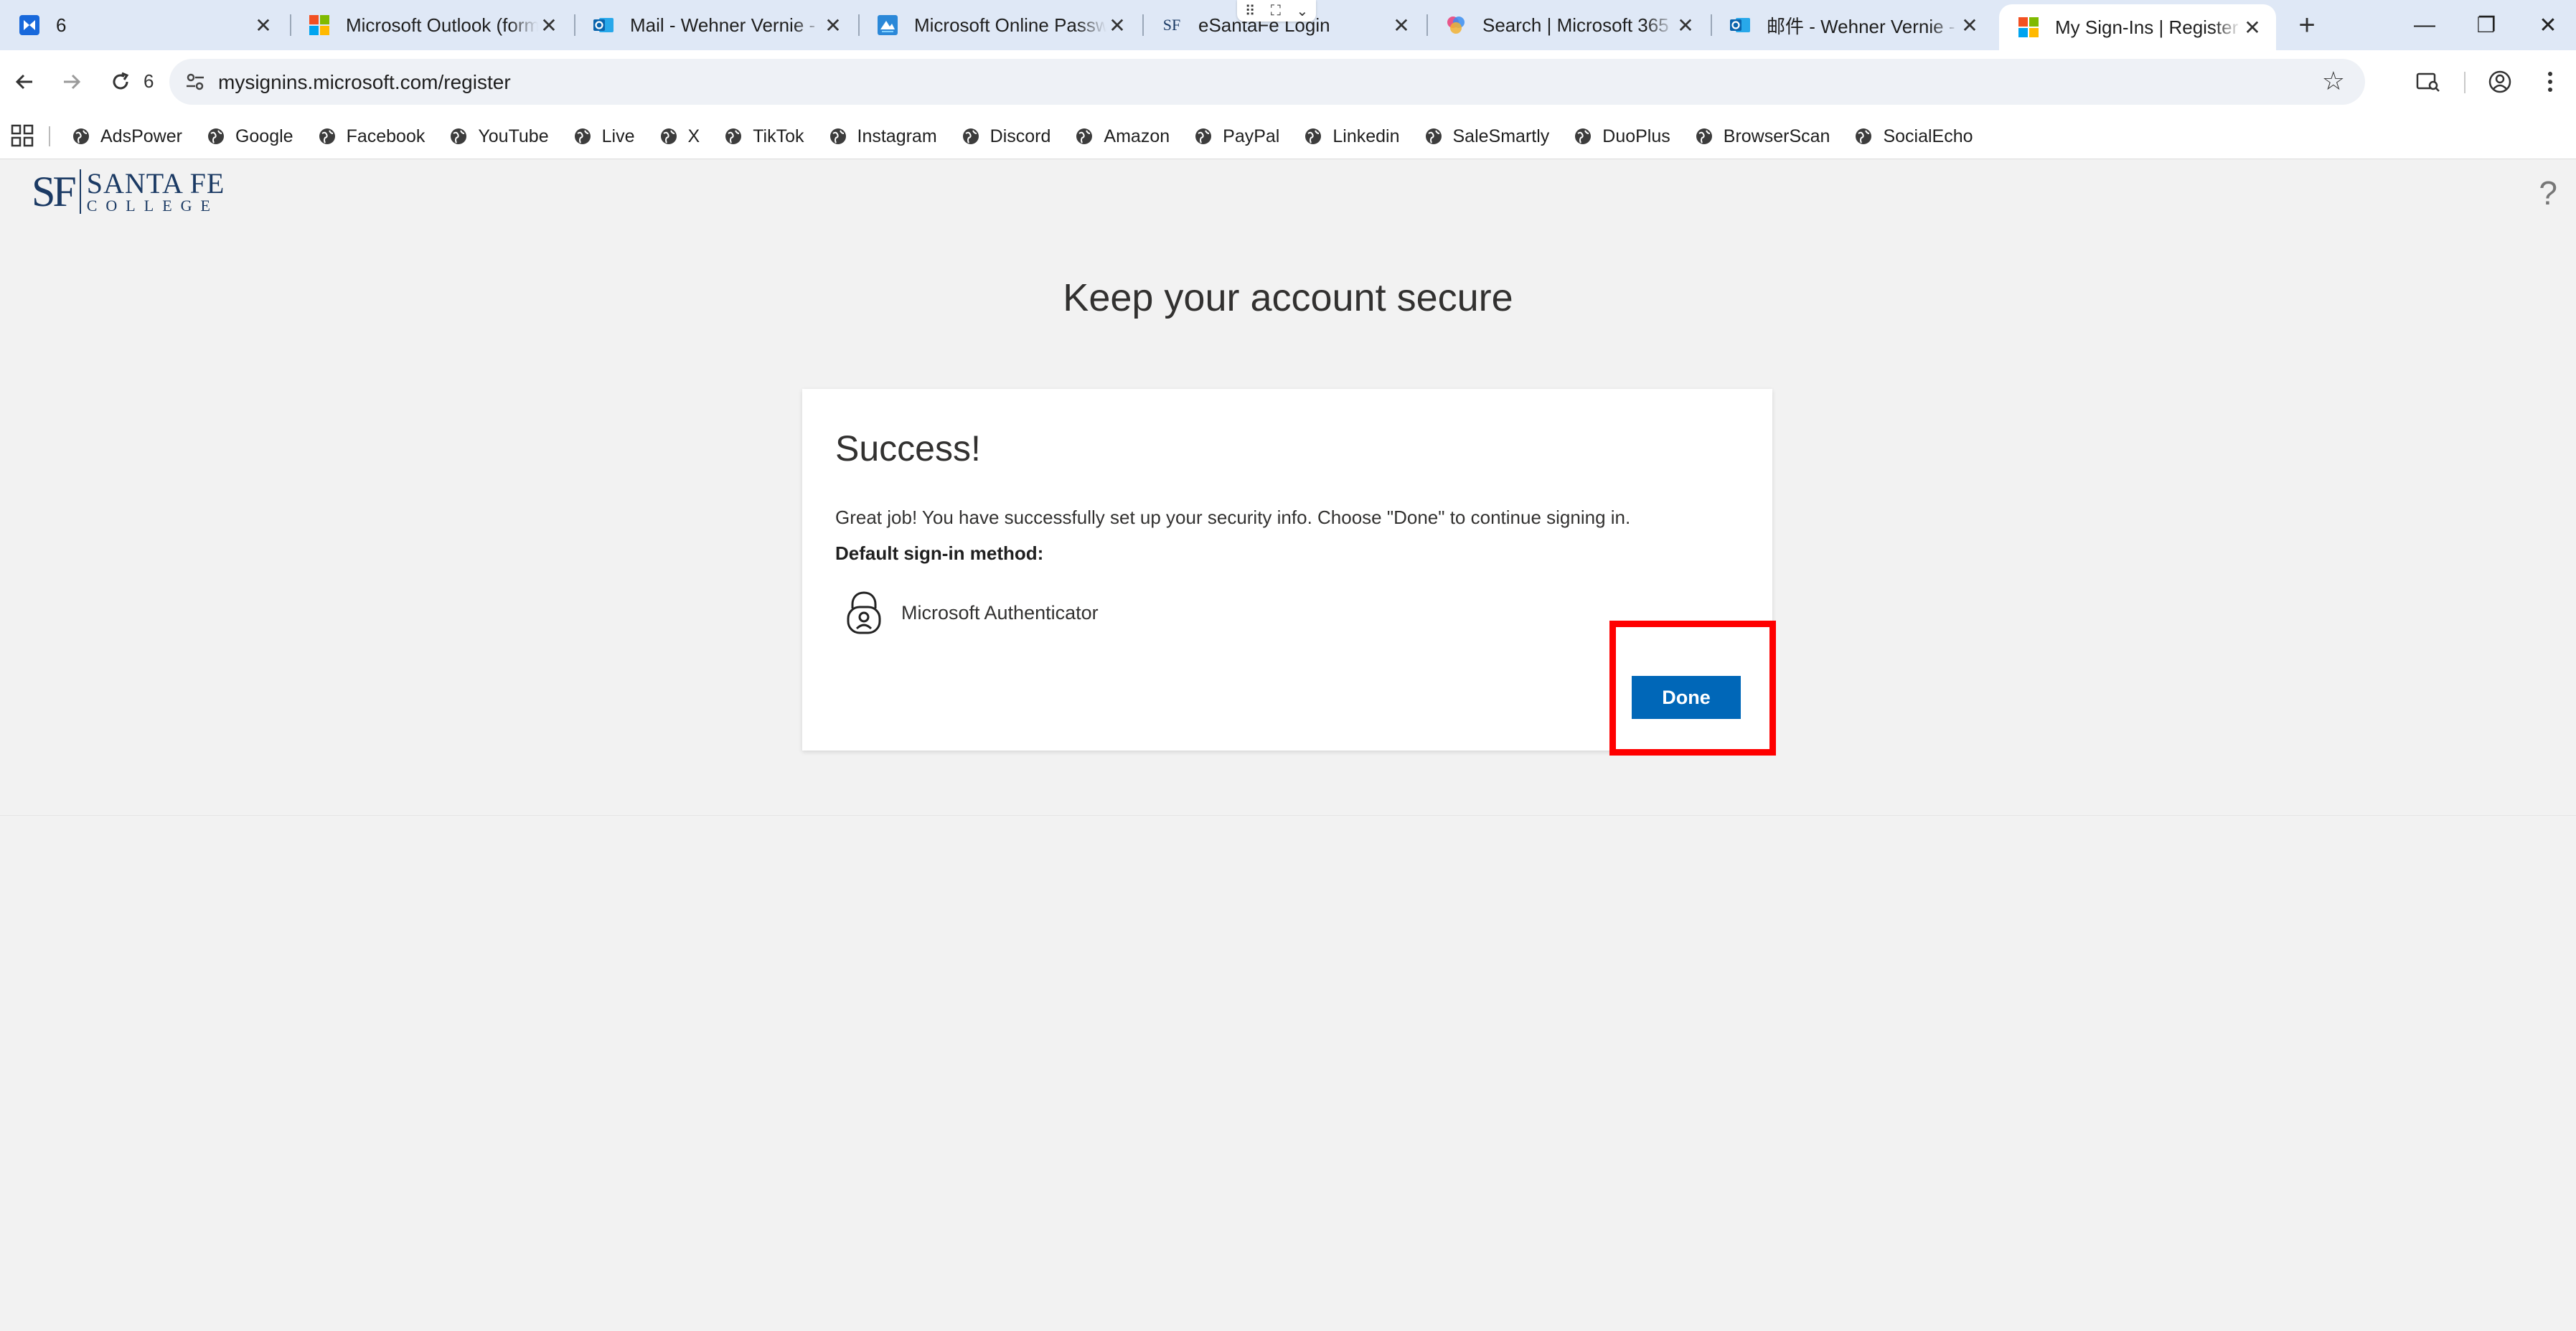 The image size is (2576, 1331). What do you see at coordinates (2424, 25) in the screenshot?
I see `minimize-button: —` at bounding box center [2424, 25].